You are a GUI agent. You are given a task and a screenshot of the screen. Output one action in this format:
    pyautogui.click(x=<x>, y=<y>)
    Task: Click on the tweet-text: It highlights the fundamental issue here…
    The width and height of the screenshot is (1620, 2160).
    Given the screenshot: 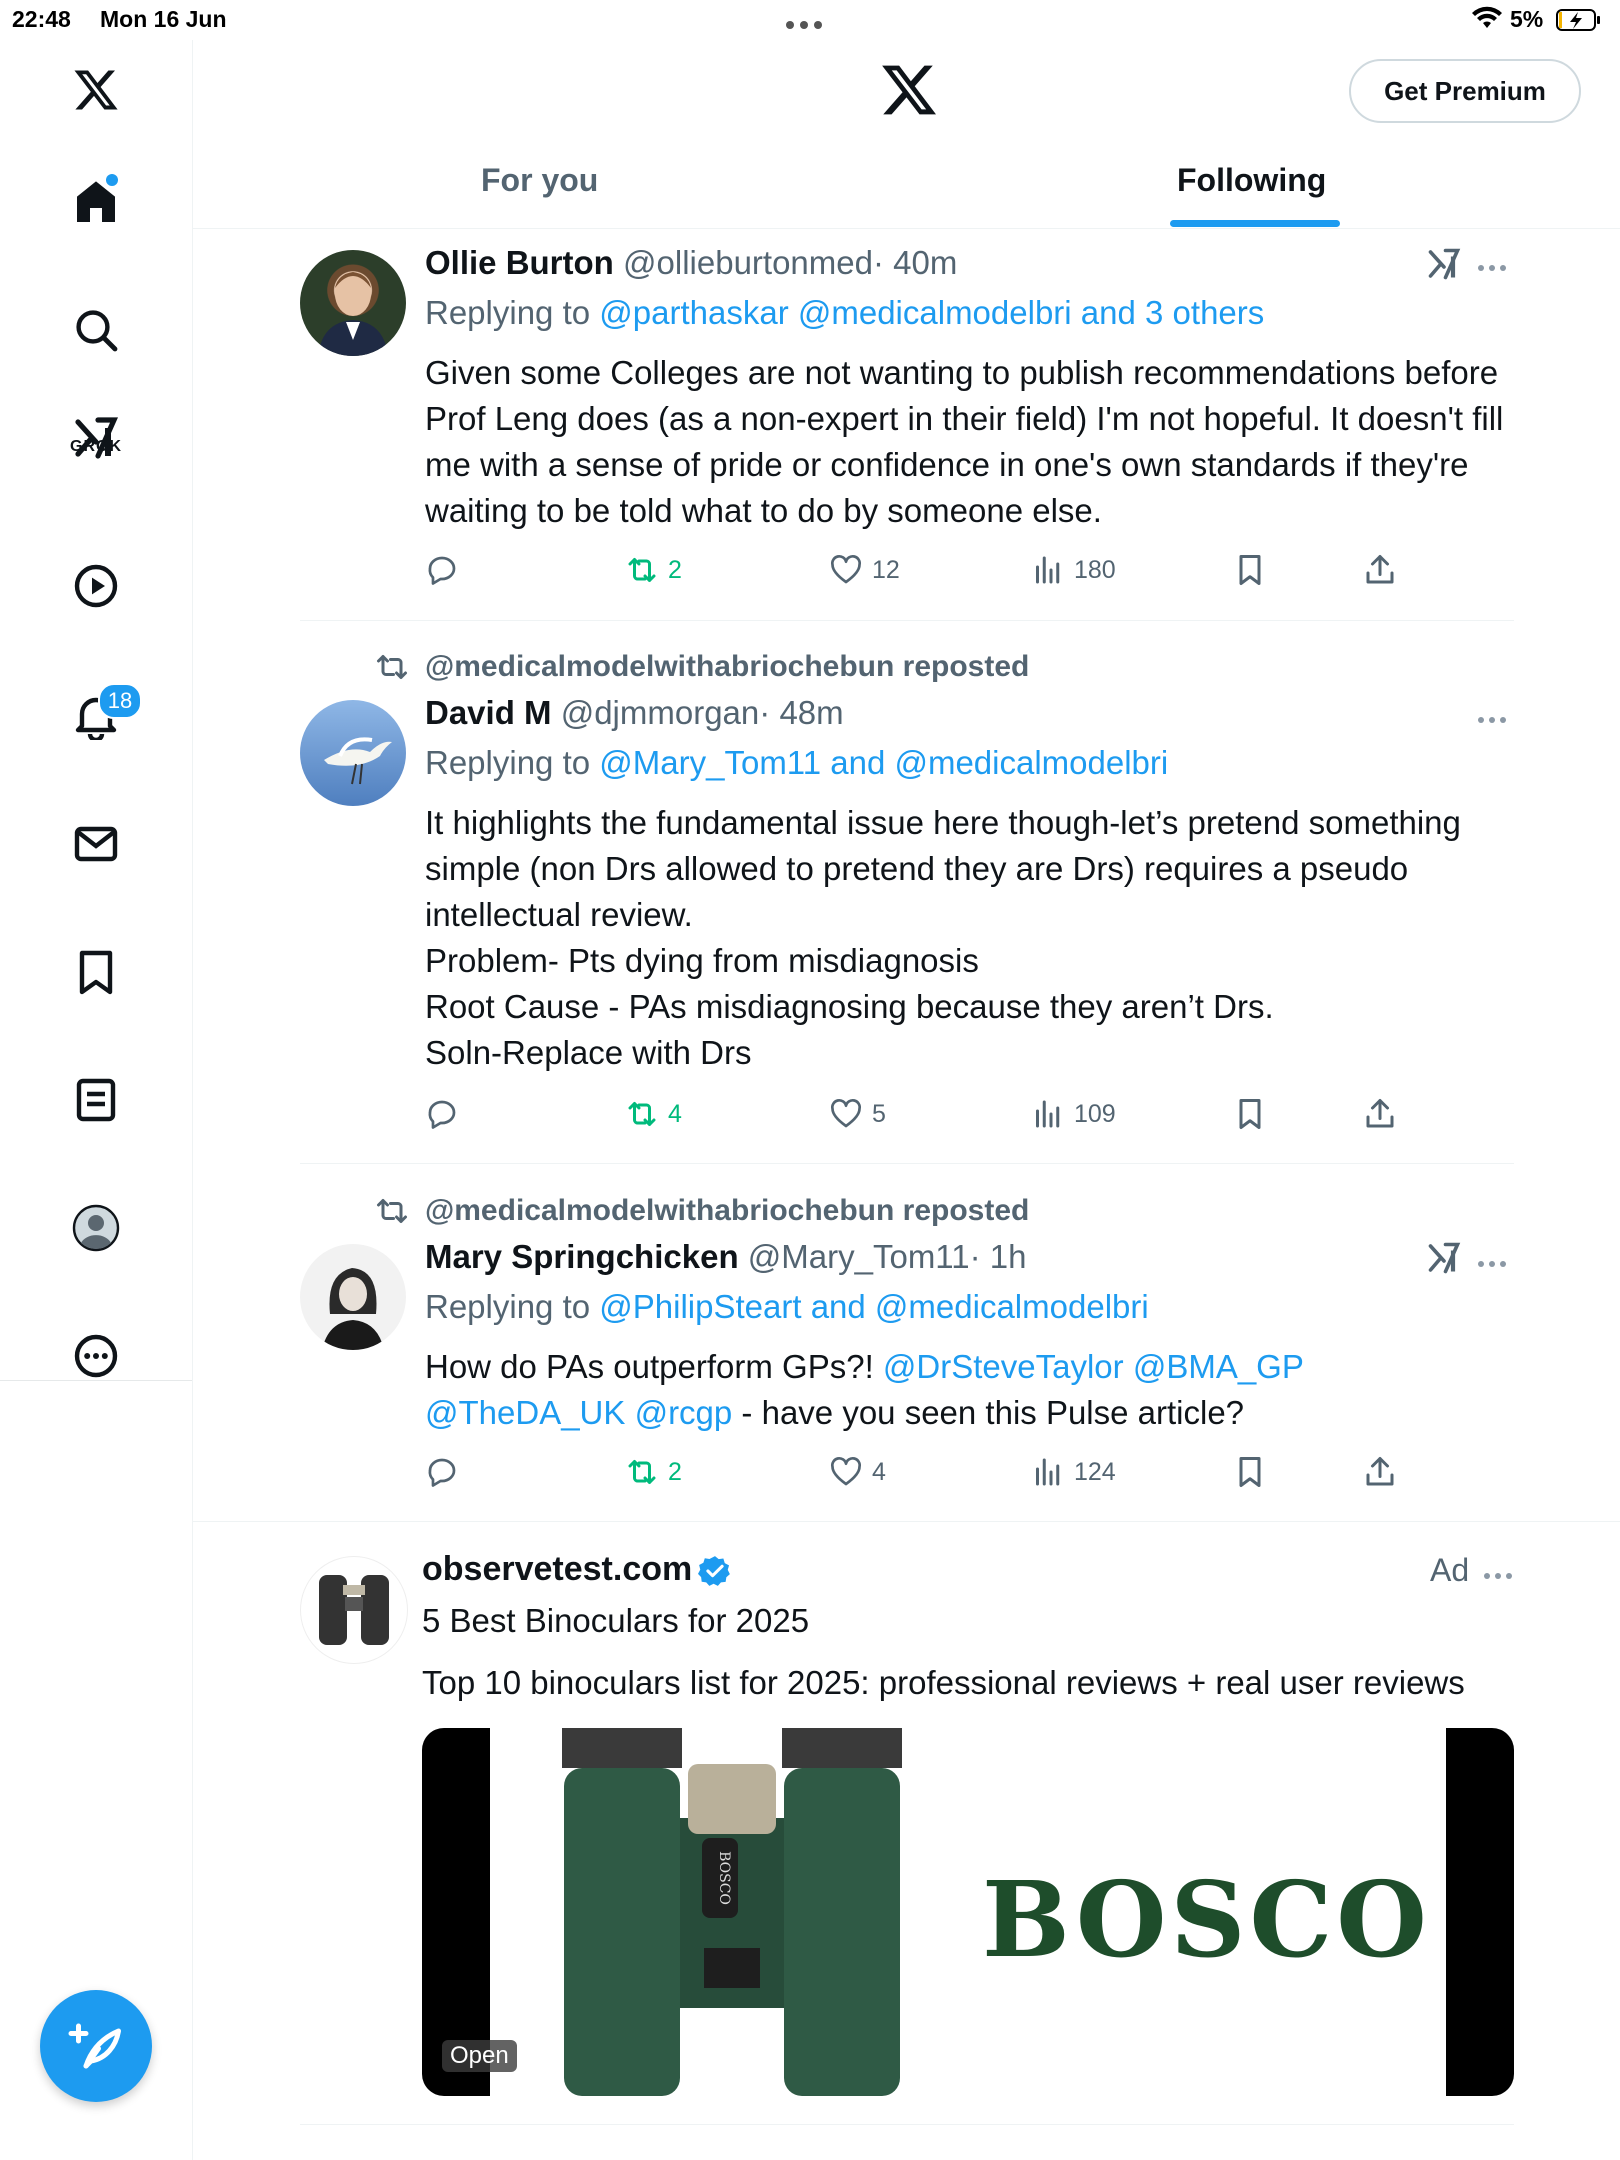 What is the action you would take?
    pyautogui.click(x=943, y=937)
    